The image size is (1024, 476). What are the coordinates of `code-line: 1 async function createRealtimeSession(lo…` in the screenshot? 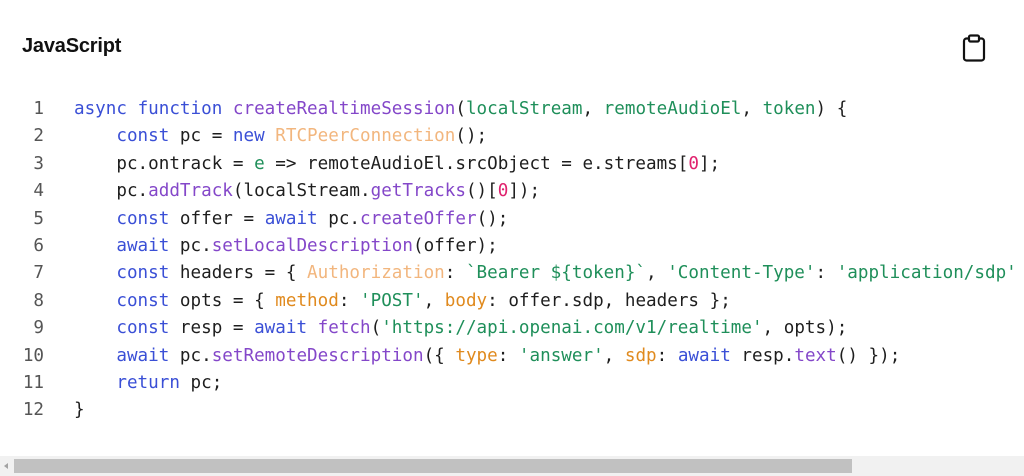 It's located at (512, 109).